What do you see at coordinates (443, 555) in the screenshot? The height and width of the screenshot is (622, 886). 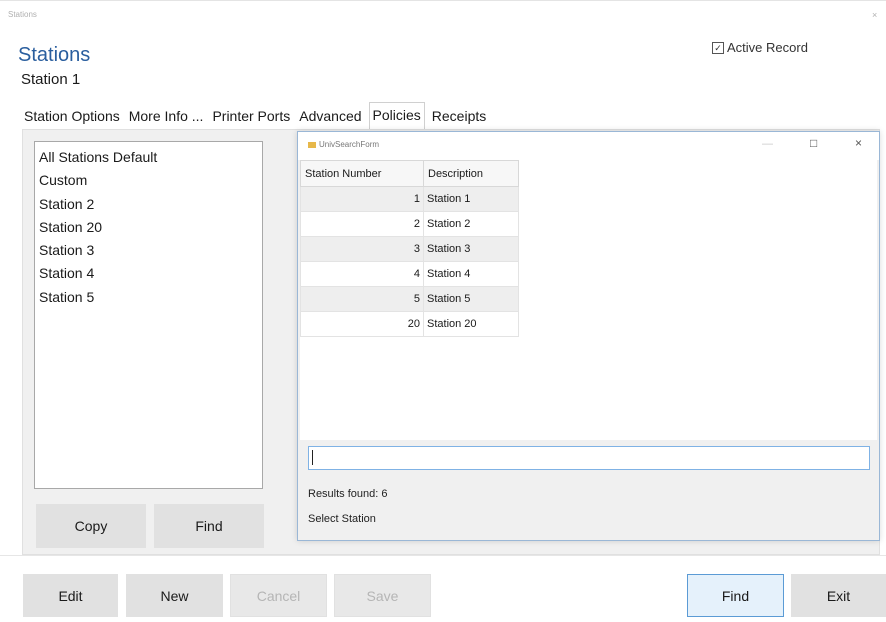 I see `bottom-divider` at bounding box center [443, 555].